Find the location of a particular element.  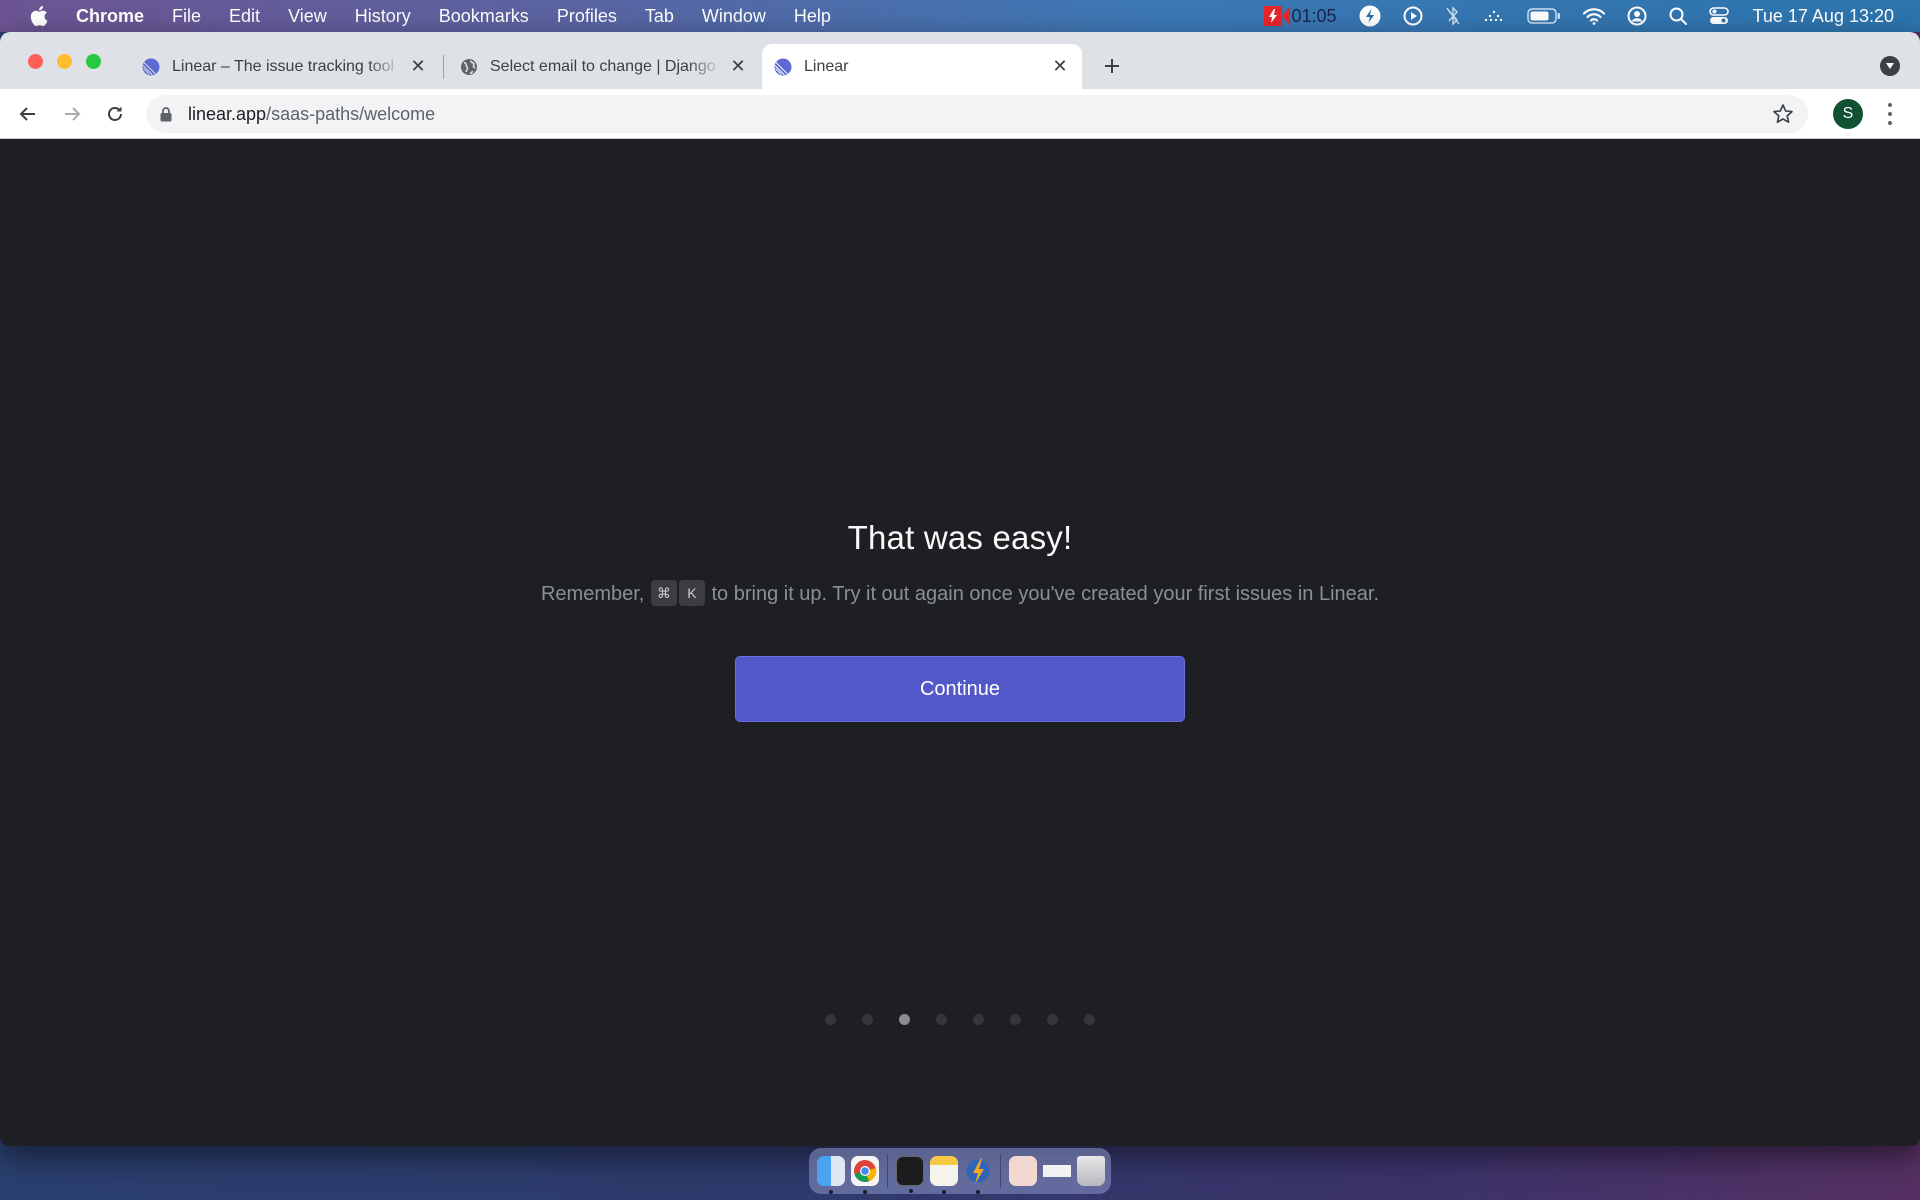

continue-button: Continue is located at coordinates (960, 689).